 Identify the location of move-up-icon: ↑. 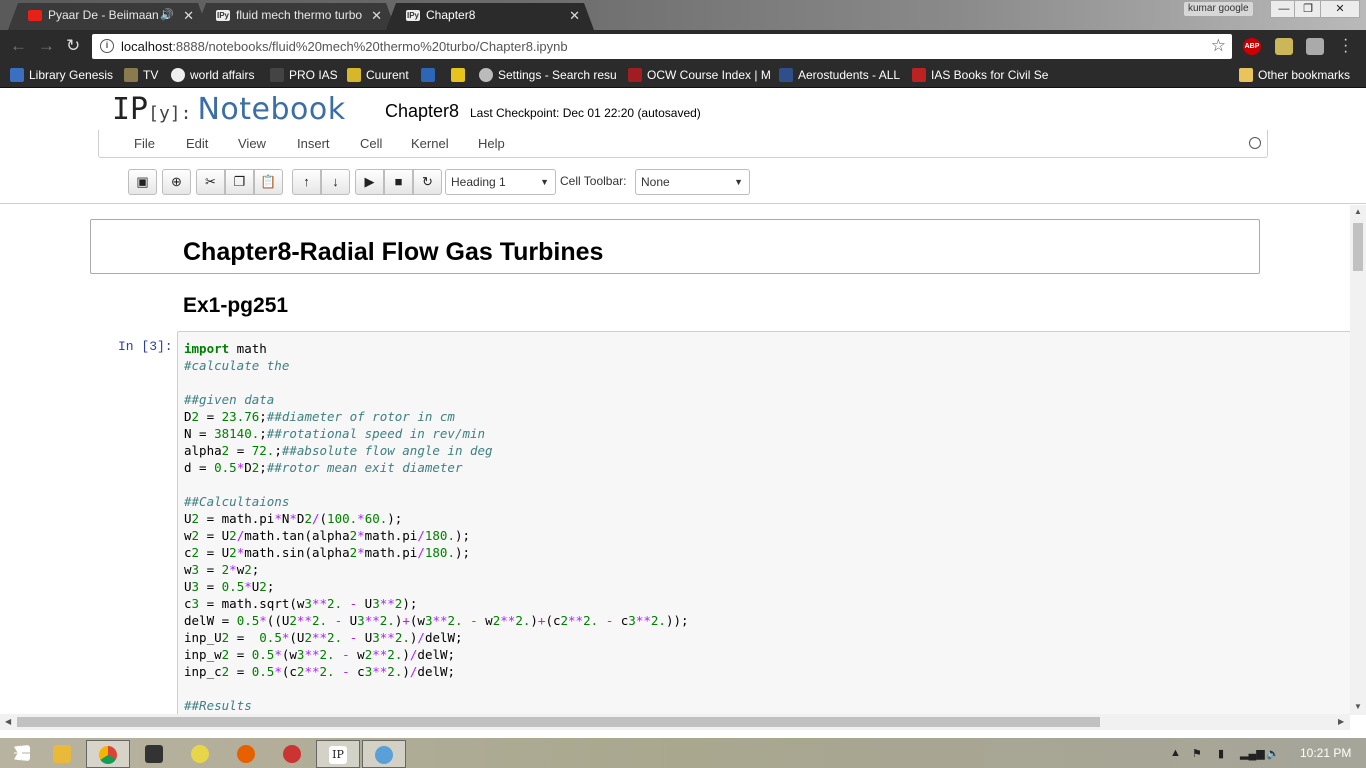
(306, 182).